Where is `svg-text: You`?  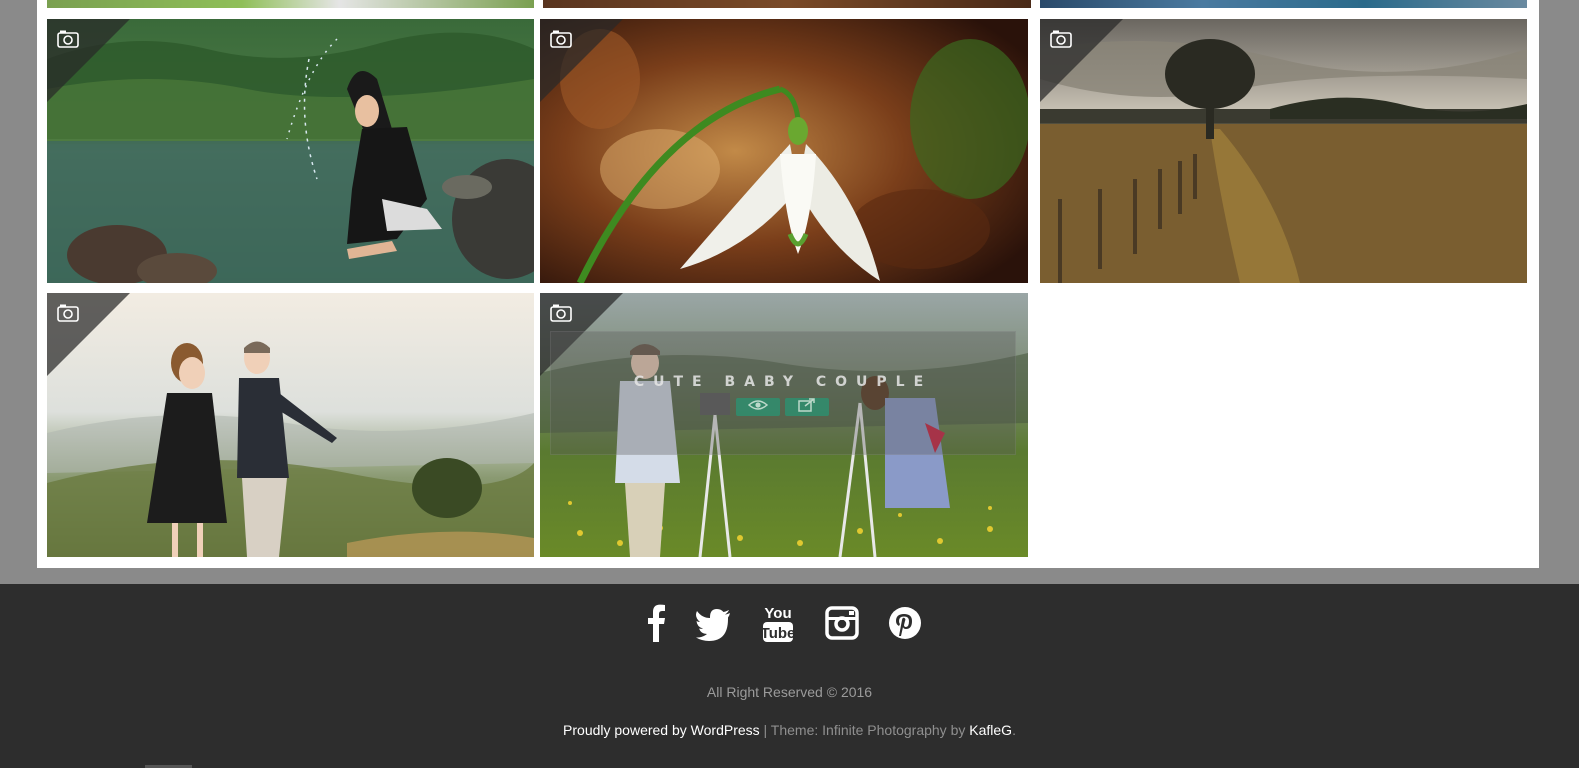
svg-text: You is located at coordinates (777, 613).